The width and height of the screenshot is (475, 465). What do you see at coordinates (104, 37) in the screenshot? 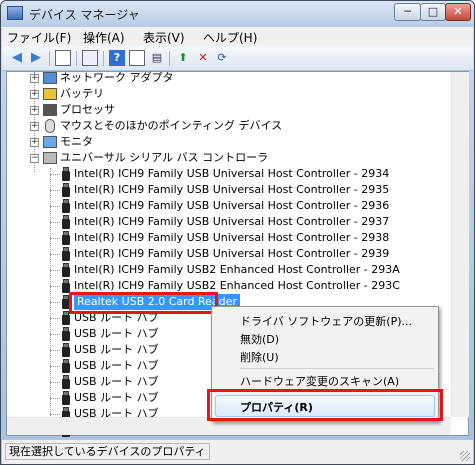
I see `menu-action: 操作(A)` at bounding box center [104, 37].